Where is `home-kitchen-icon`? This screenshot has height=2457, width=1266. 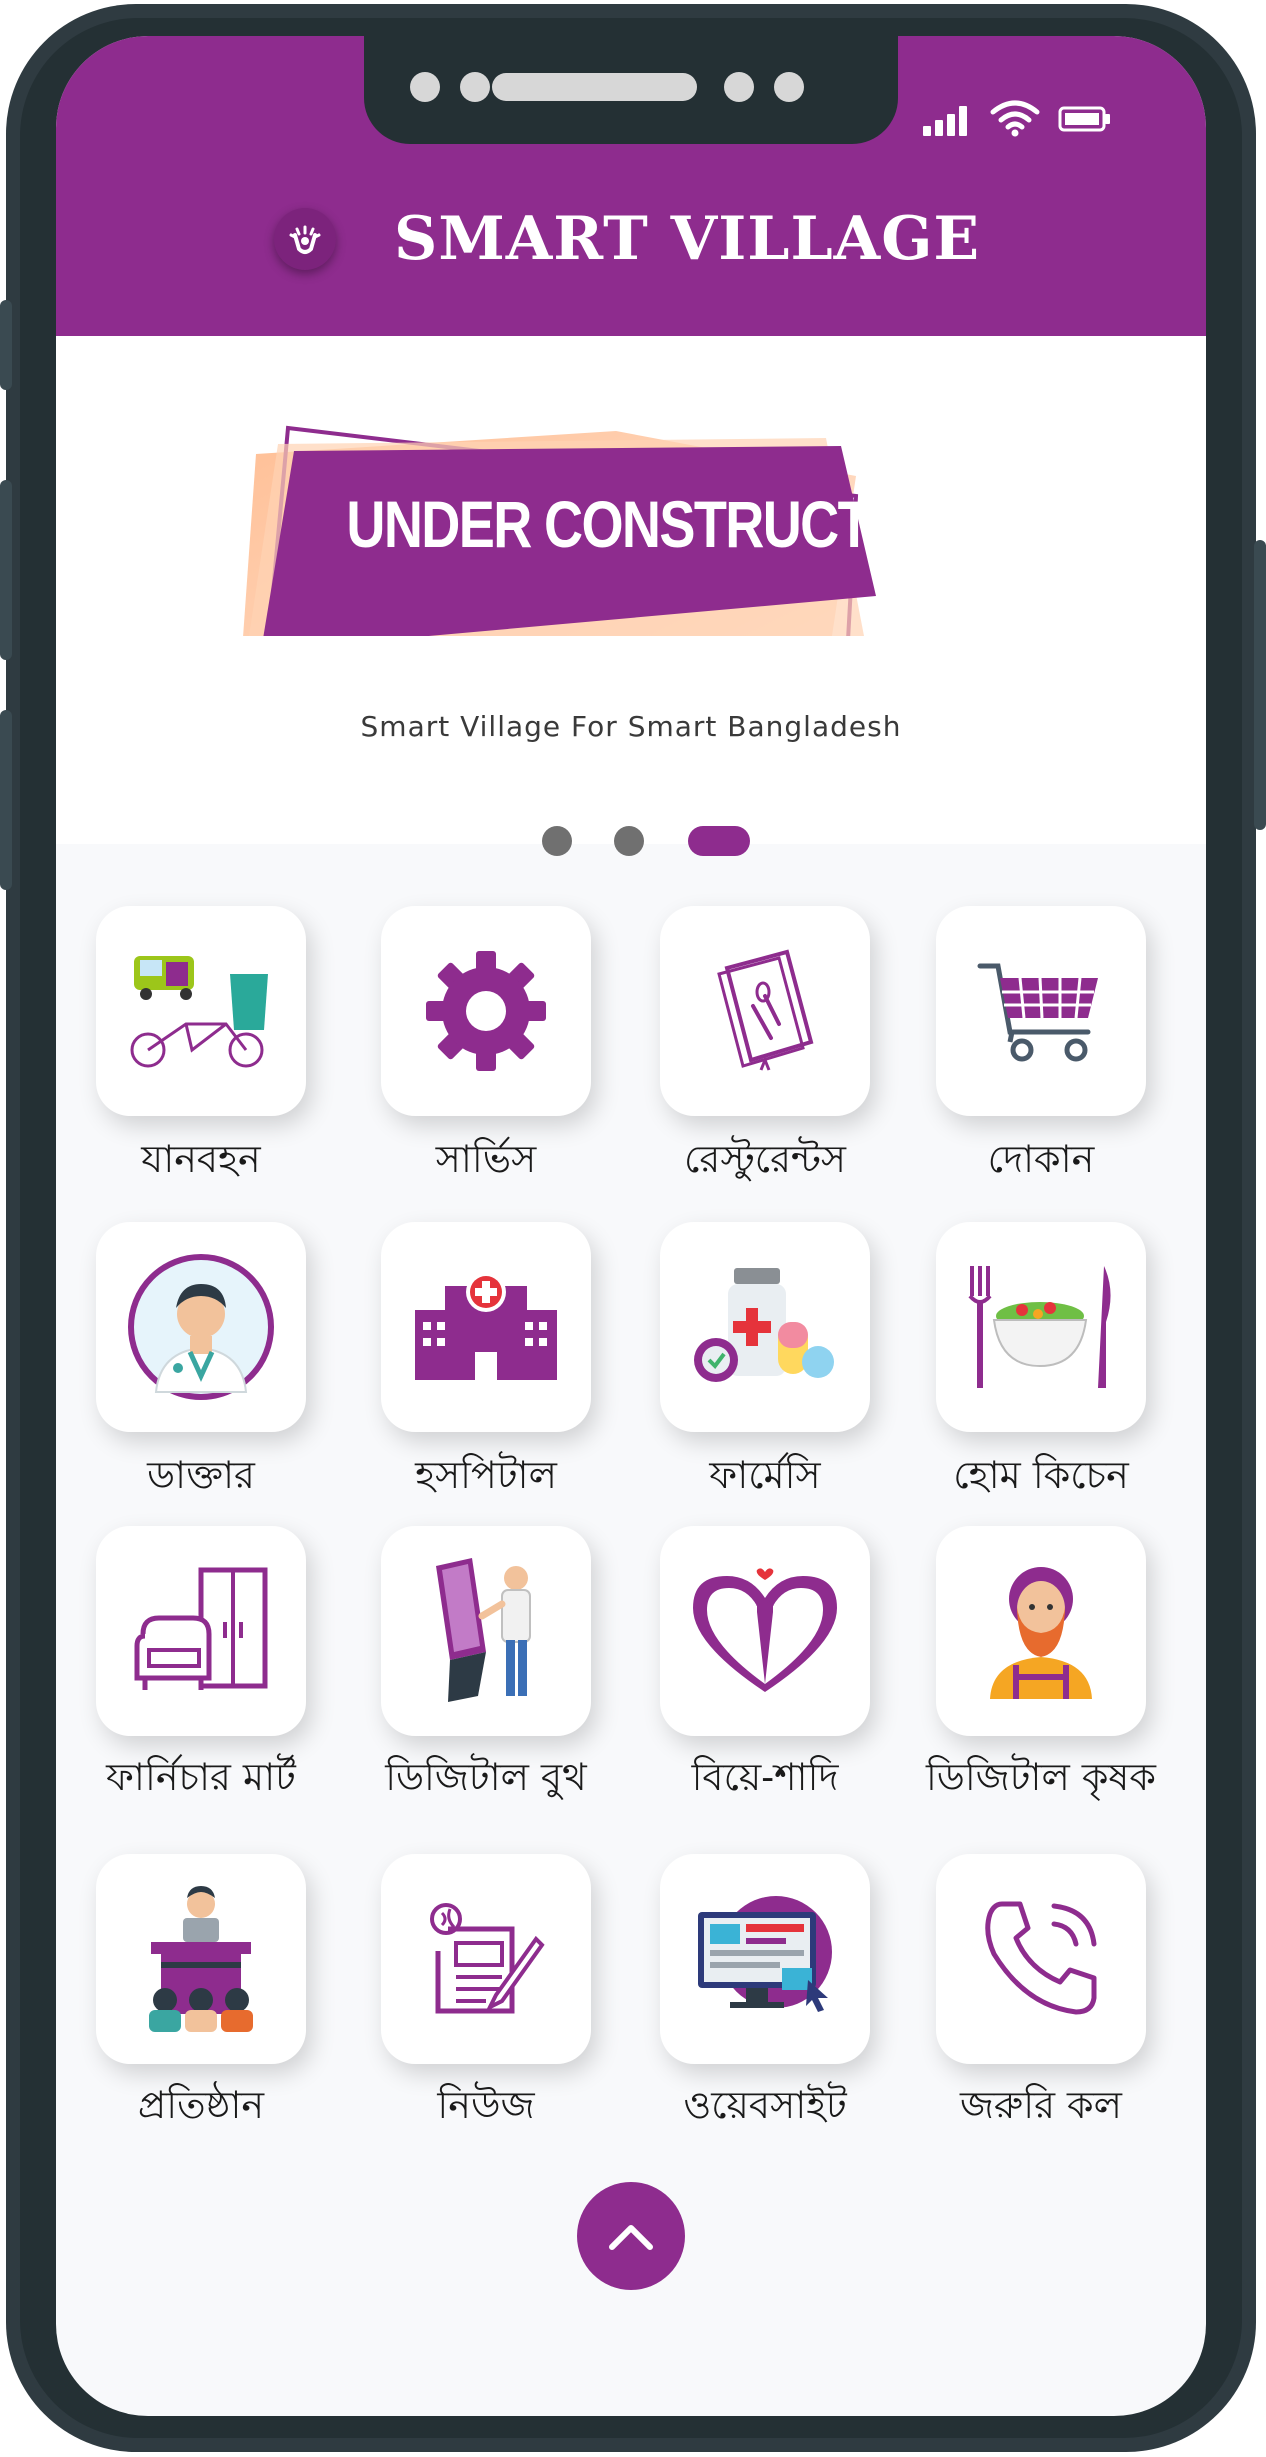 home-kitchen-icon is located at coordinates (1039, 1327).